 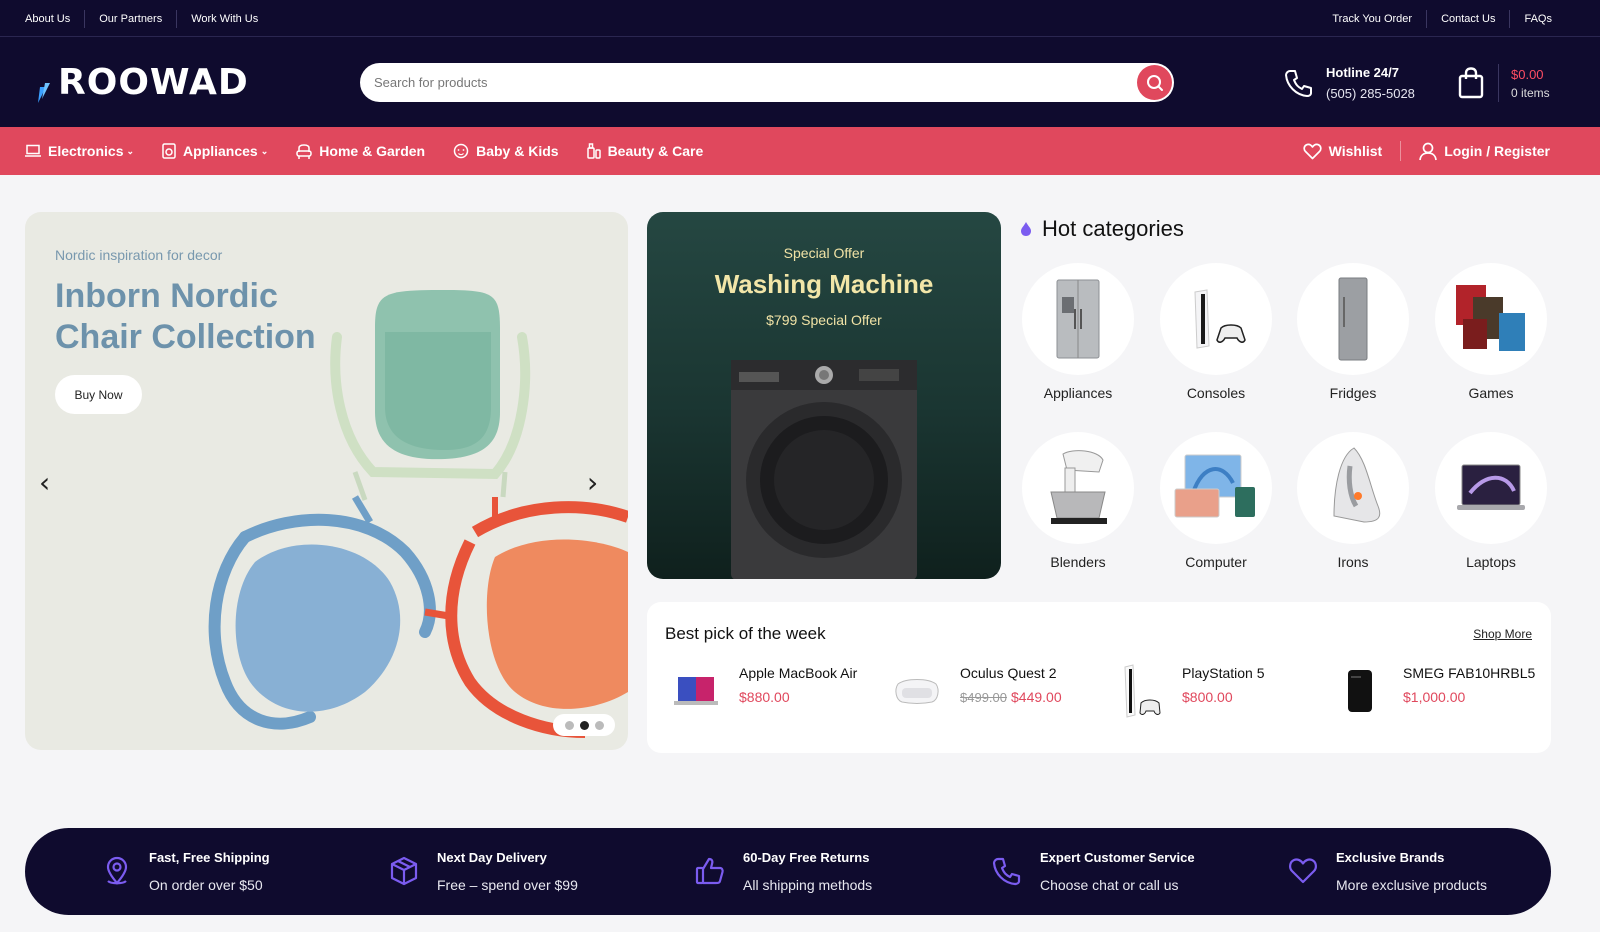 What do you see at coordinates (1401, 151) in the screenshot?
I see `nav-divider` at bounding box center [1401, 151].